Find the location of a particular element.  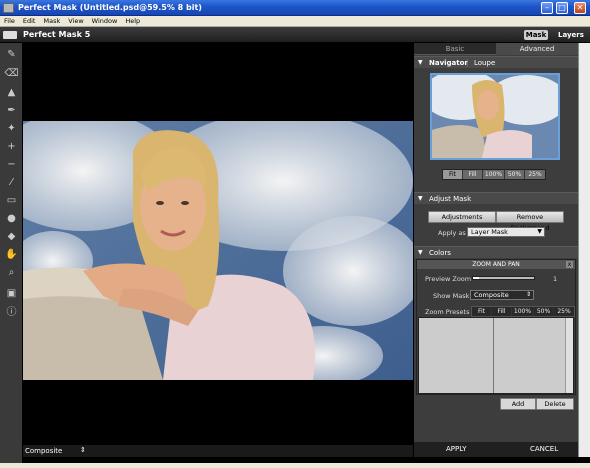

blur-icon: ● is located at coordinates (11, 218).